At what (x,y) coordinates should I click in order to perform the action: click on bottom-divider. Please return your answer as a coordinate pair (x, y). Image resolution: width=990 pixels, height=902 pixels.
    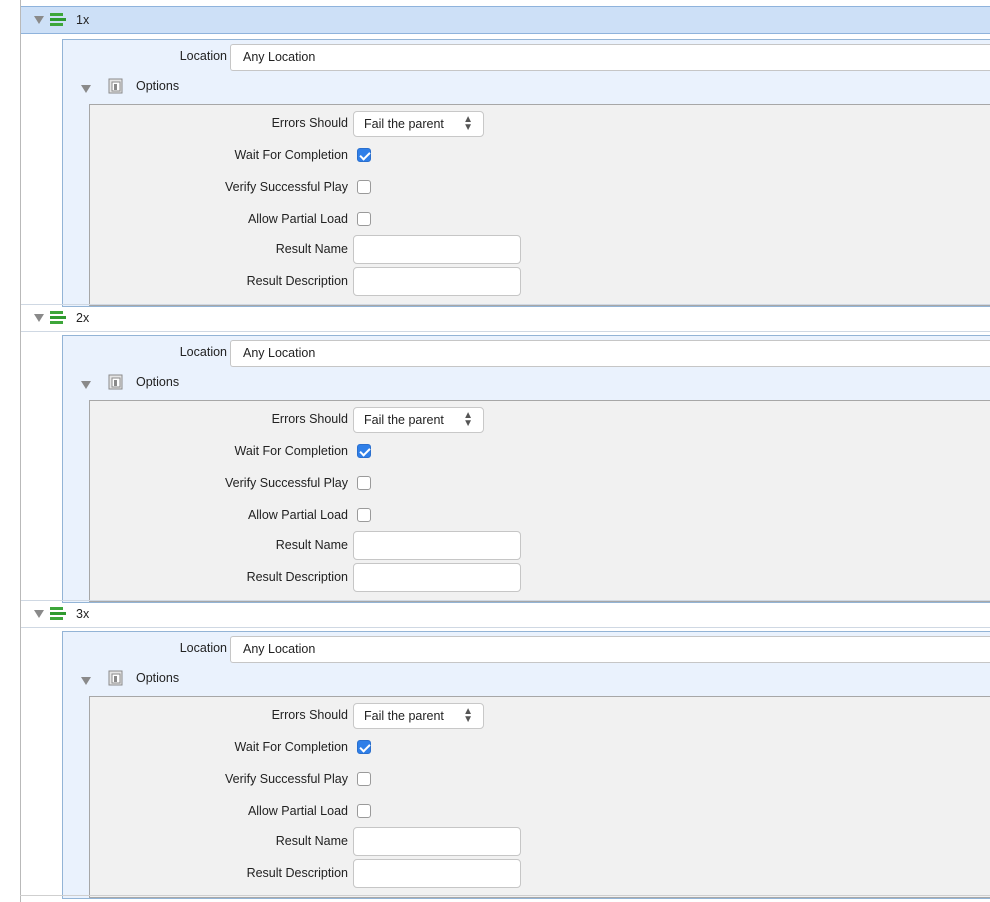
    Looking at the image, I should click on (505, 895).